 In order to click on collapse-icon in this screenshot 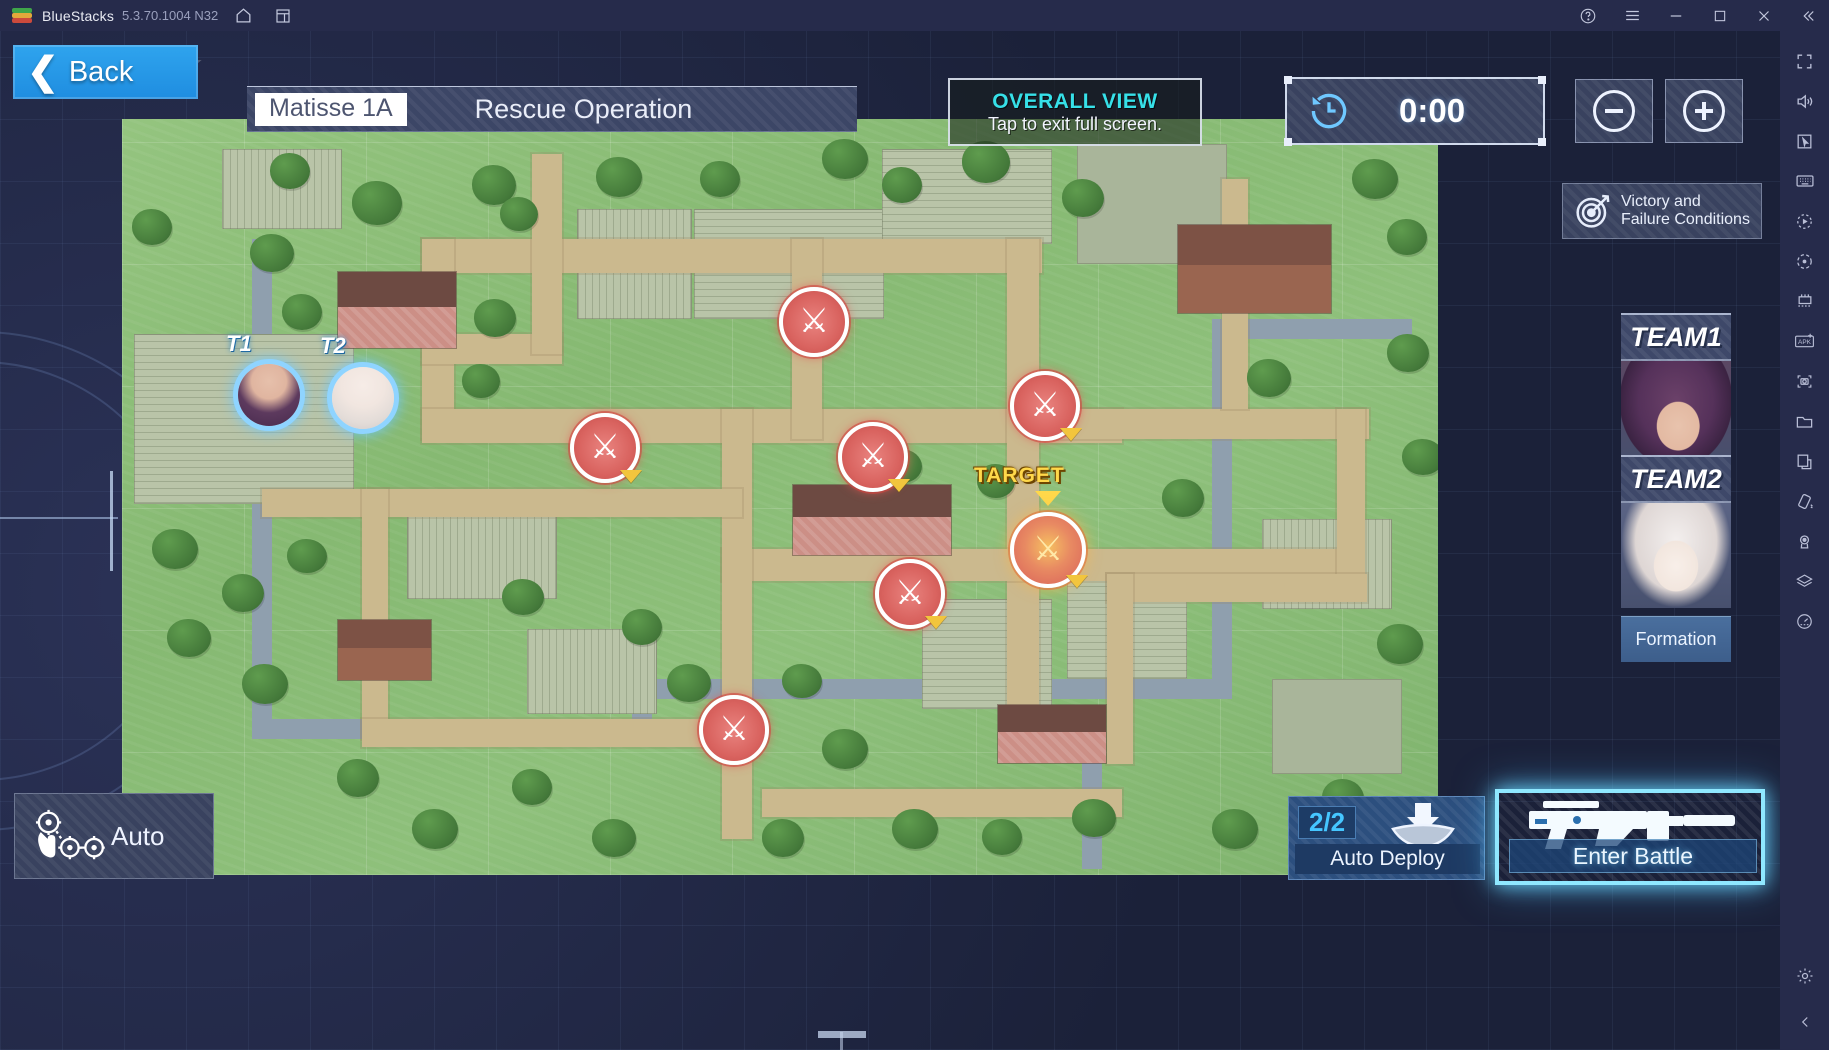, I will do `click(1805, 1022)`.